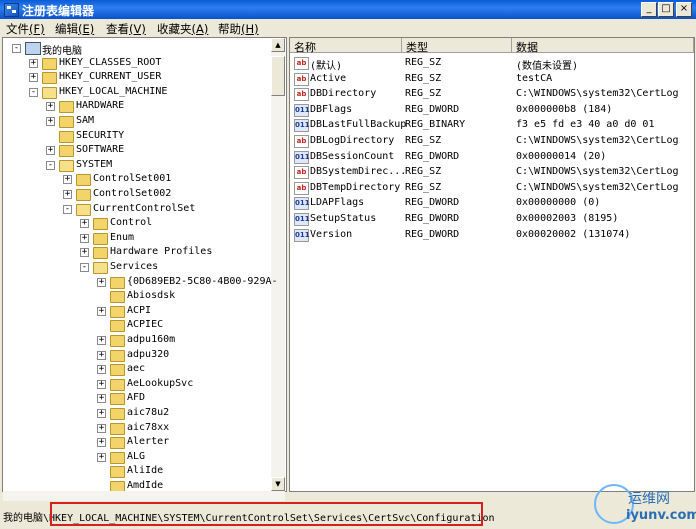 The image size is (696, 529). What do you see at coordinates (136, 296) in the screenshot?
I see `tree-node: Abiosdsk` at bounding box center [136, 296].